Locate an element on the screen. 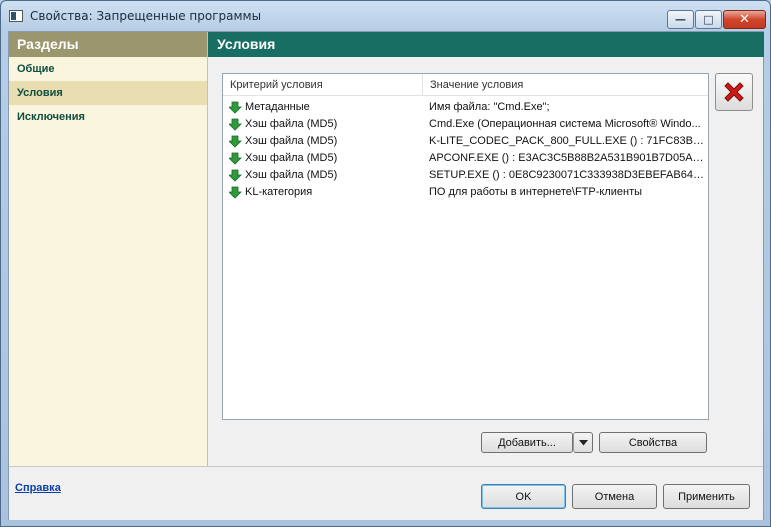 Image resolution: width=771 pixels, height=527 pixels. dialog-footer: Справка OK Отмена Применить is located at coordinates (386, 493).